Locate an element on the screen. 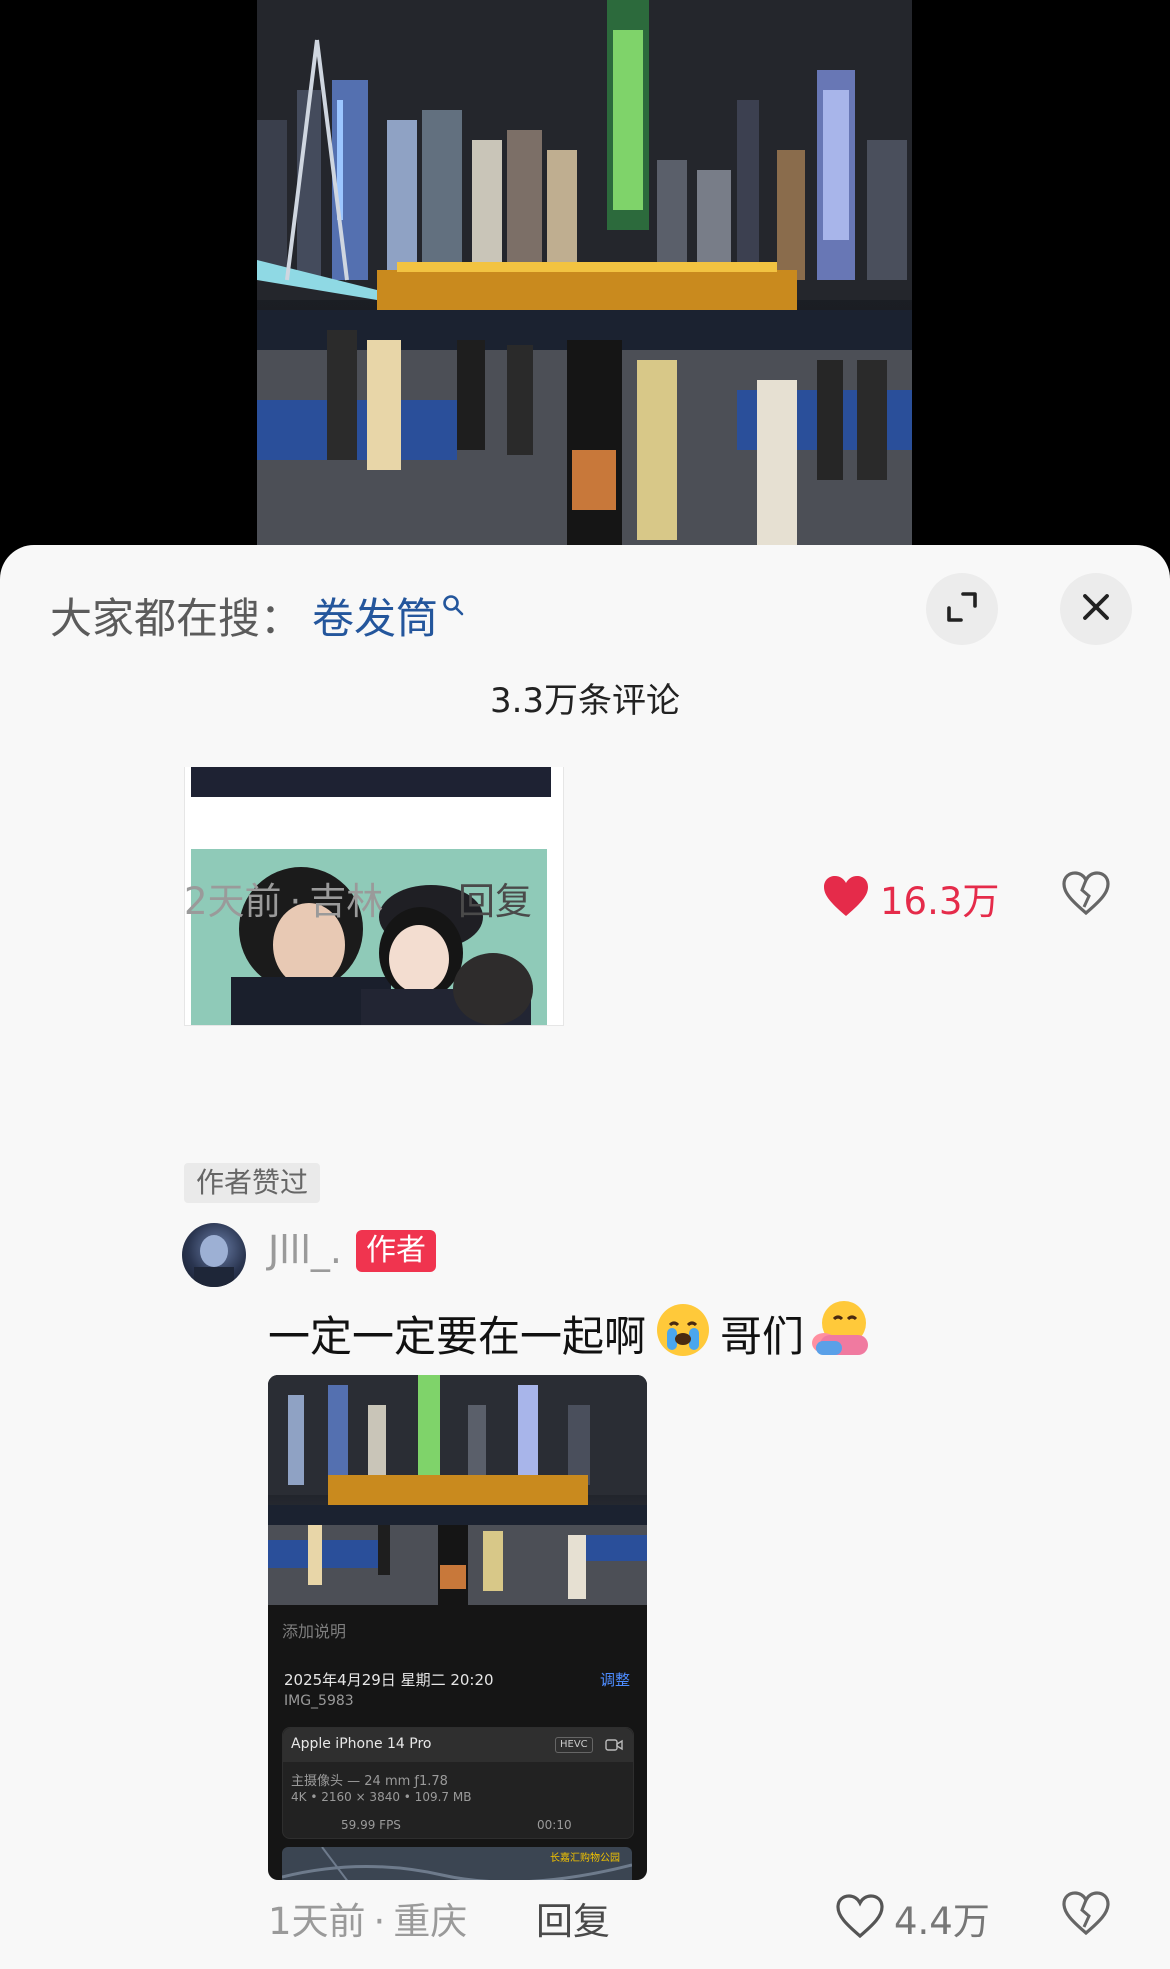 The width and height of the screenshot is (1170, 1969). comment-meta: 2天前 · 吉林 is located at coordinates (284, 901).